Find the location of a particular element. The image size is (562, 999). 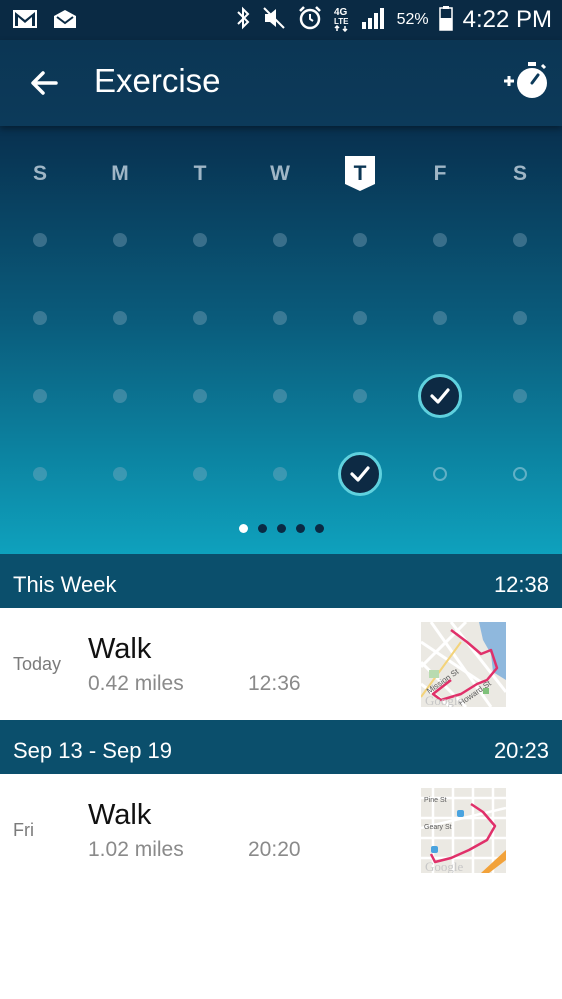

exercise-day: Fri is located at coordinates (23, 830).